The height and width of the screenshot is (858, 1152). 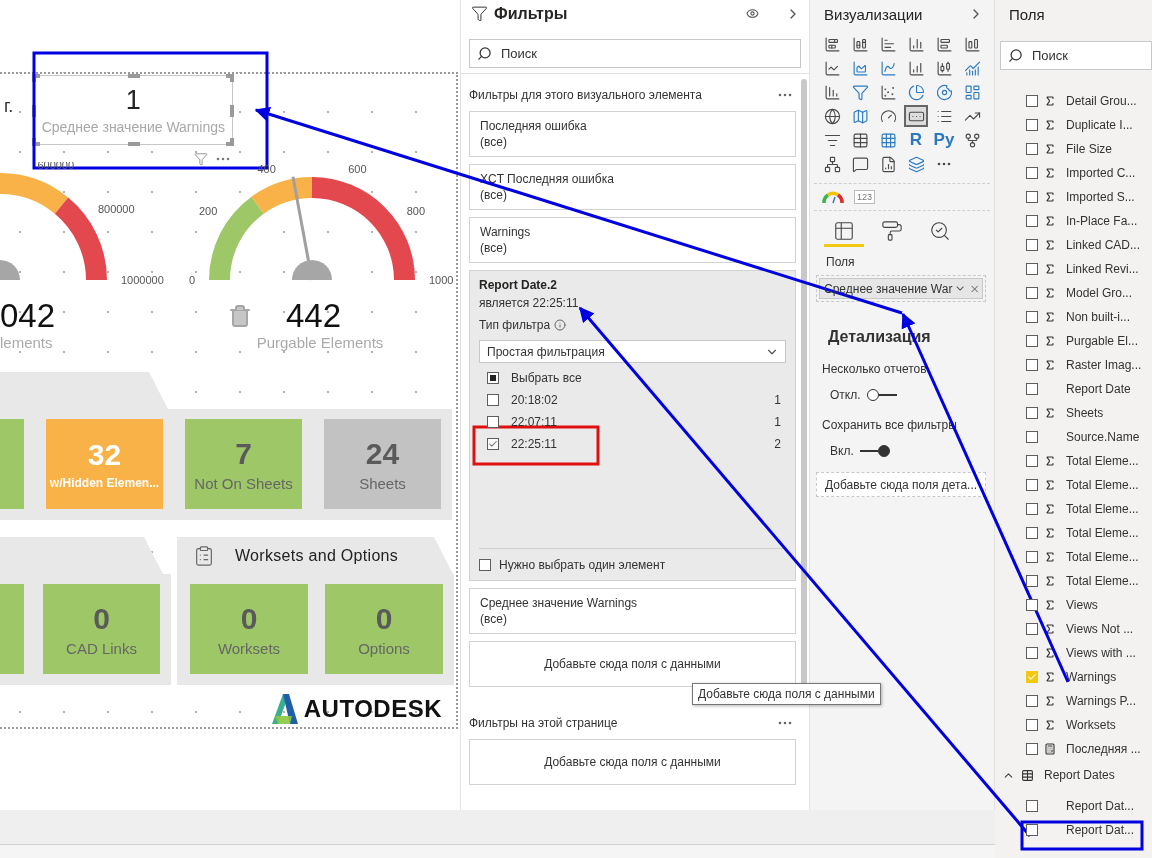 I want to click on gauge-value: 042, so click(x=28, y=316).